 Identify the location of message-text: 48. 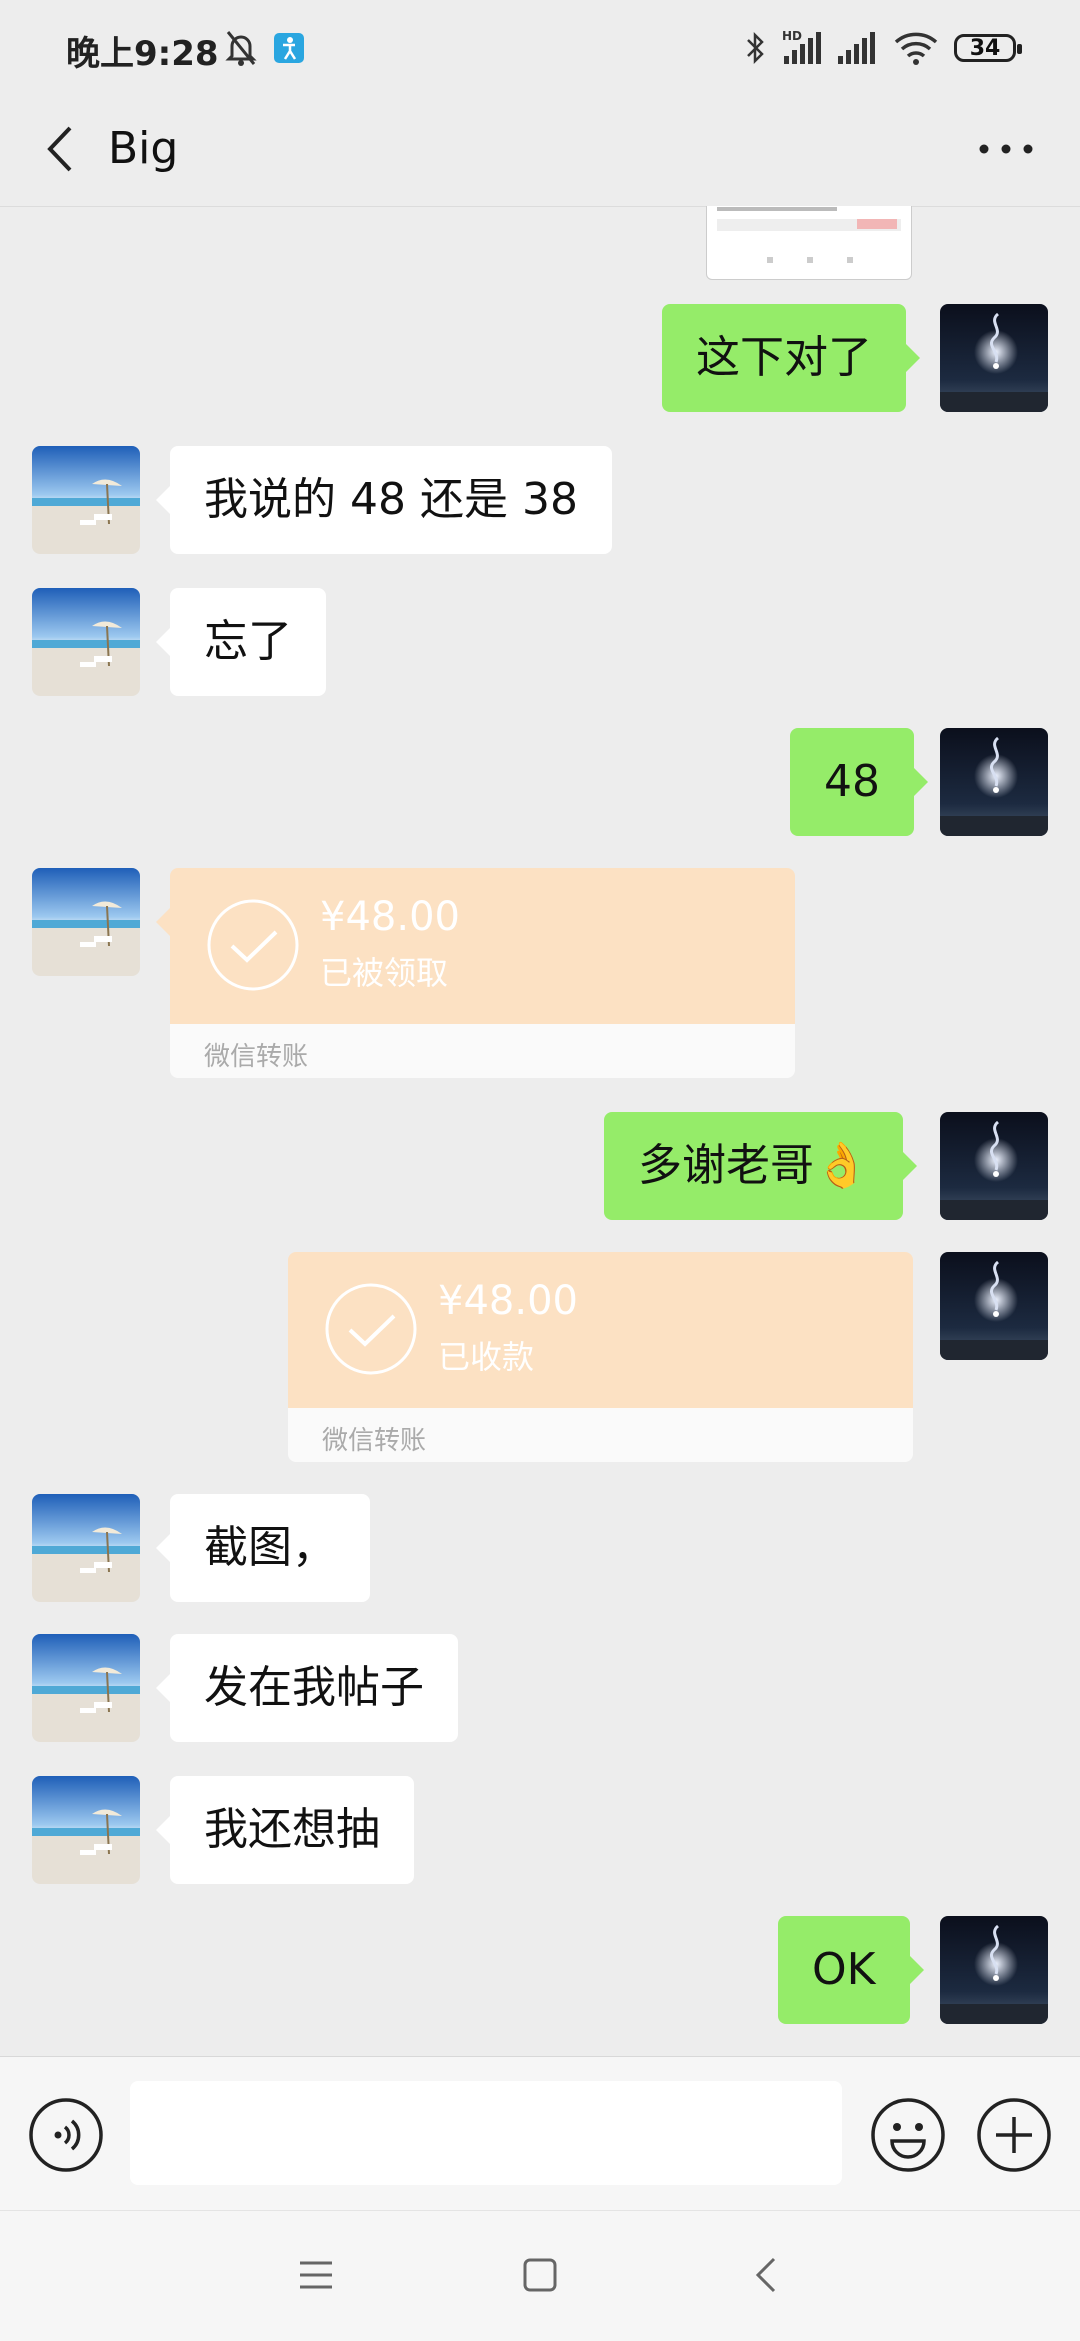
(852, 781).